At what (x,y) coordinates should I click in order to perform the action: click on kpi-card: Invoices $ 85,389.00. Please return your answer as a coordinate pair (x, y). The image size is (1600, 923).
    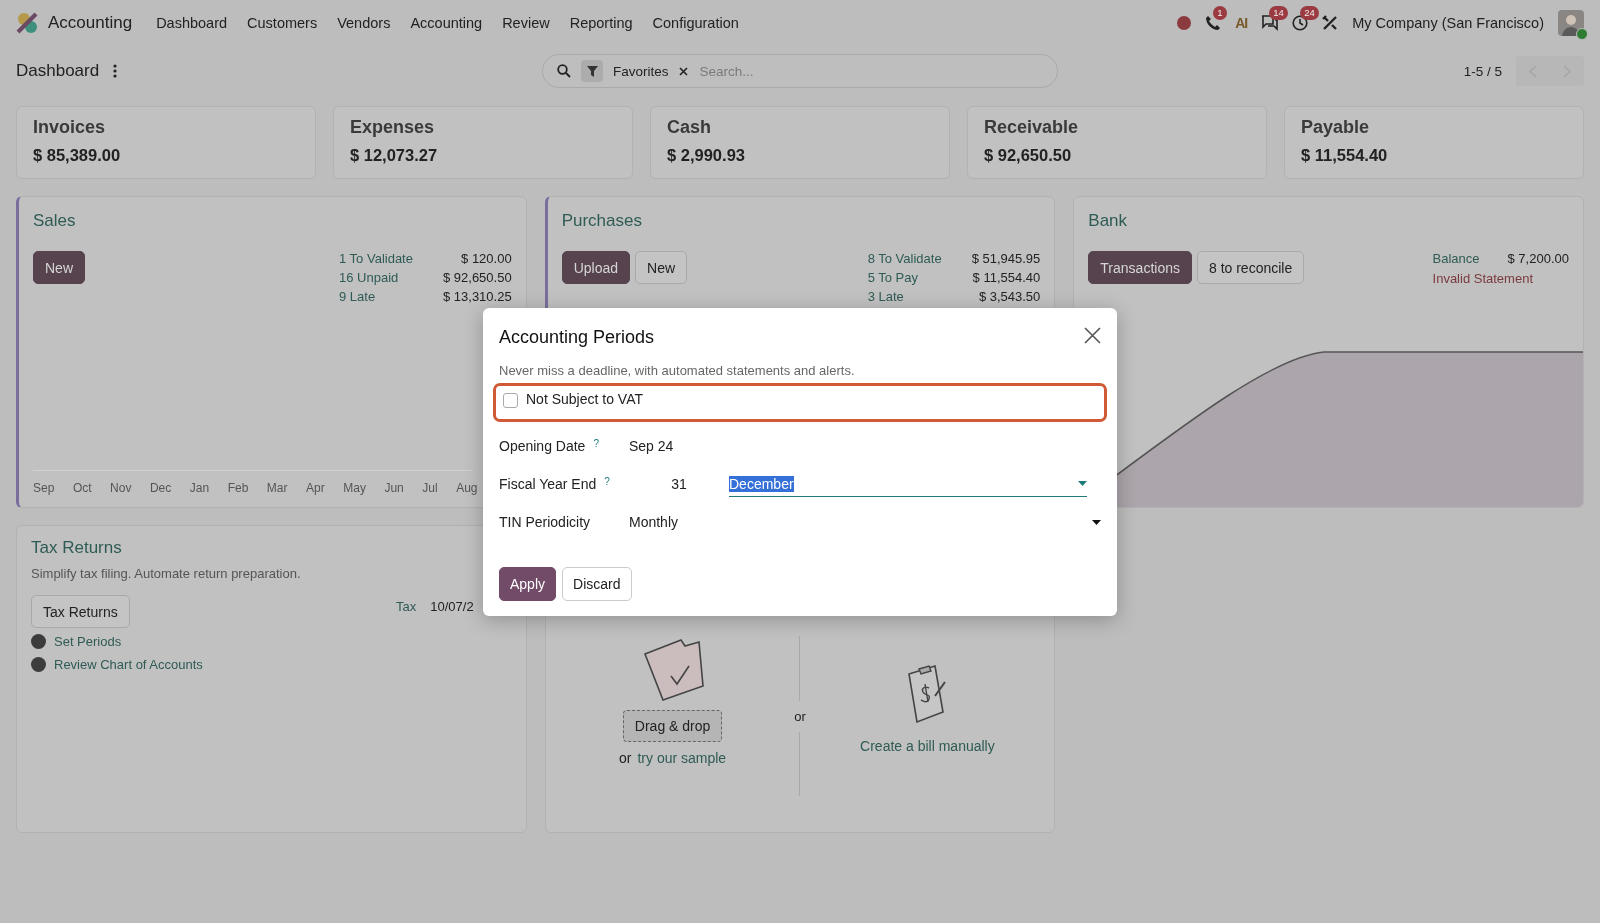
    Looking at the image, I should click on (166, 142).